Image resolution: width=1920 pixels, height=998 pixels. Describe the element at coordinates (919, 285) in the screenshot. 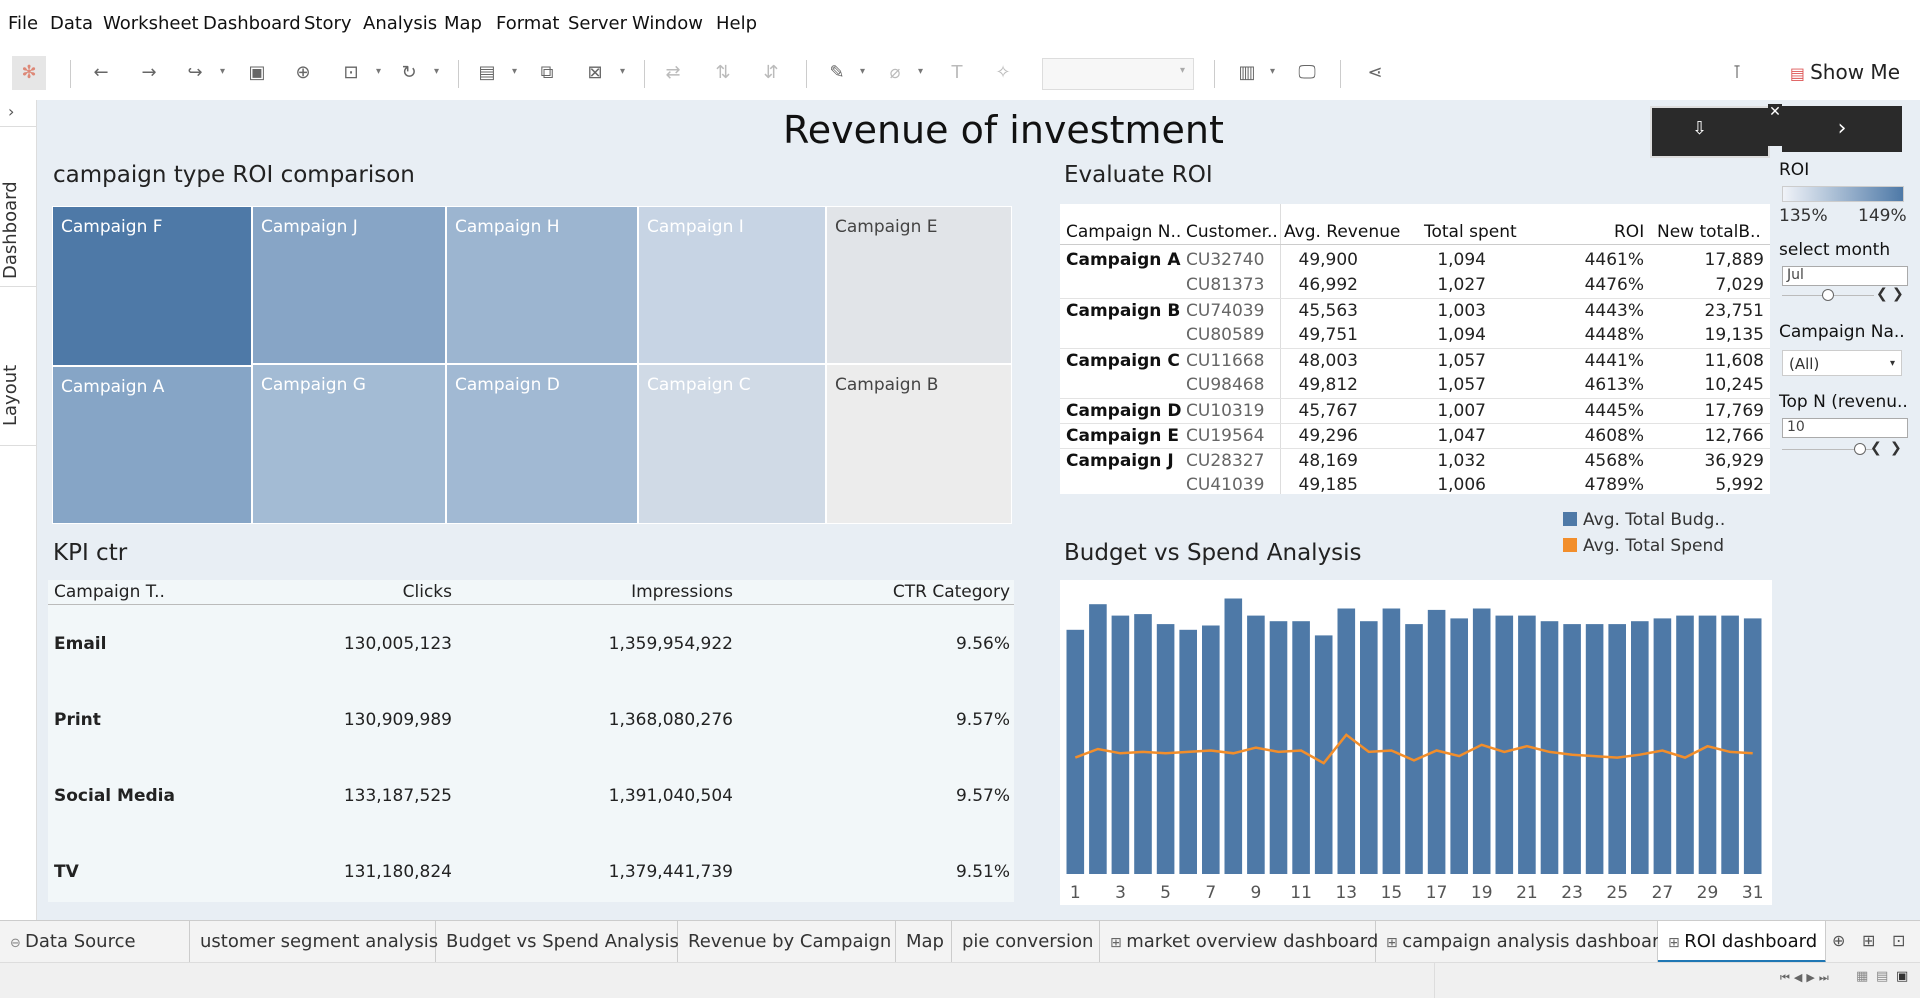

I see `tile-campaign-e: Campaign E` at that location.